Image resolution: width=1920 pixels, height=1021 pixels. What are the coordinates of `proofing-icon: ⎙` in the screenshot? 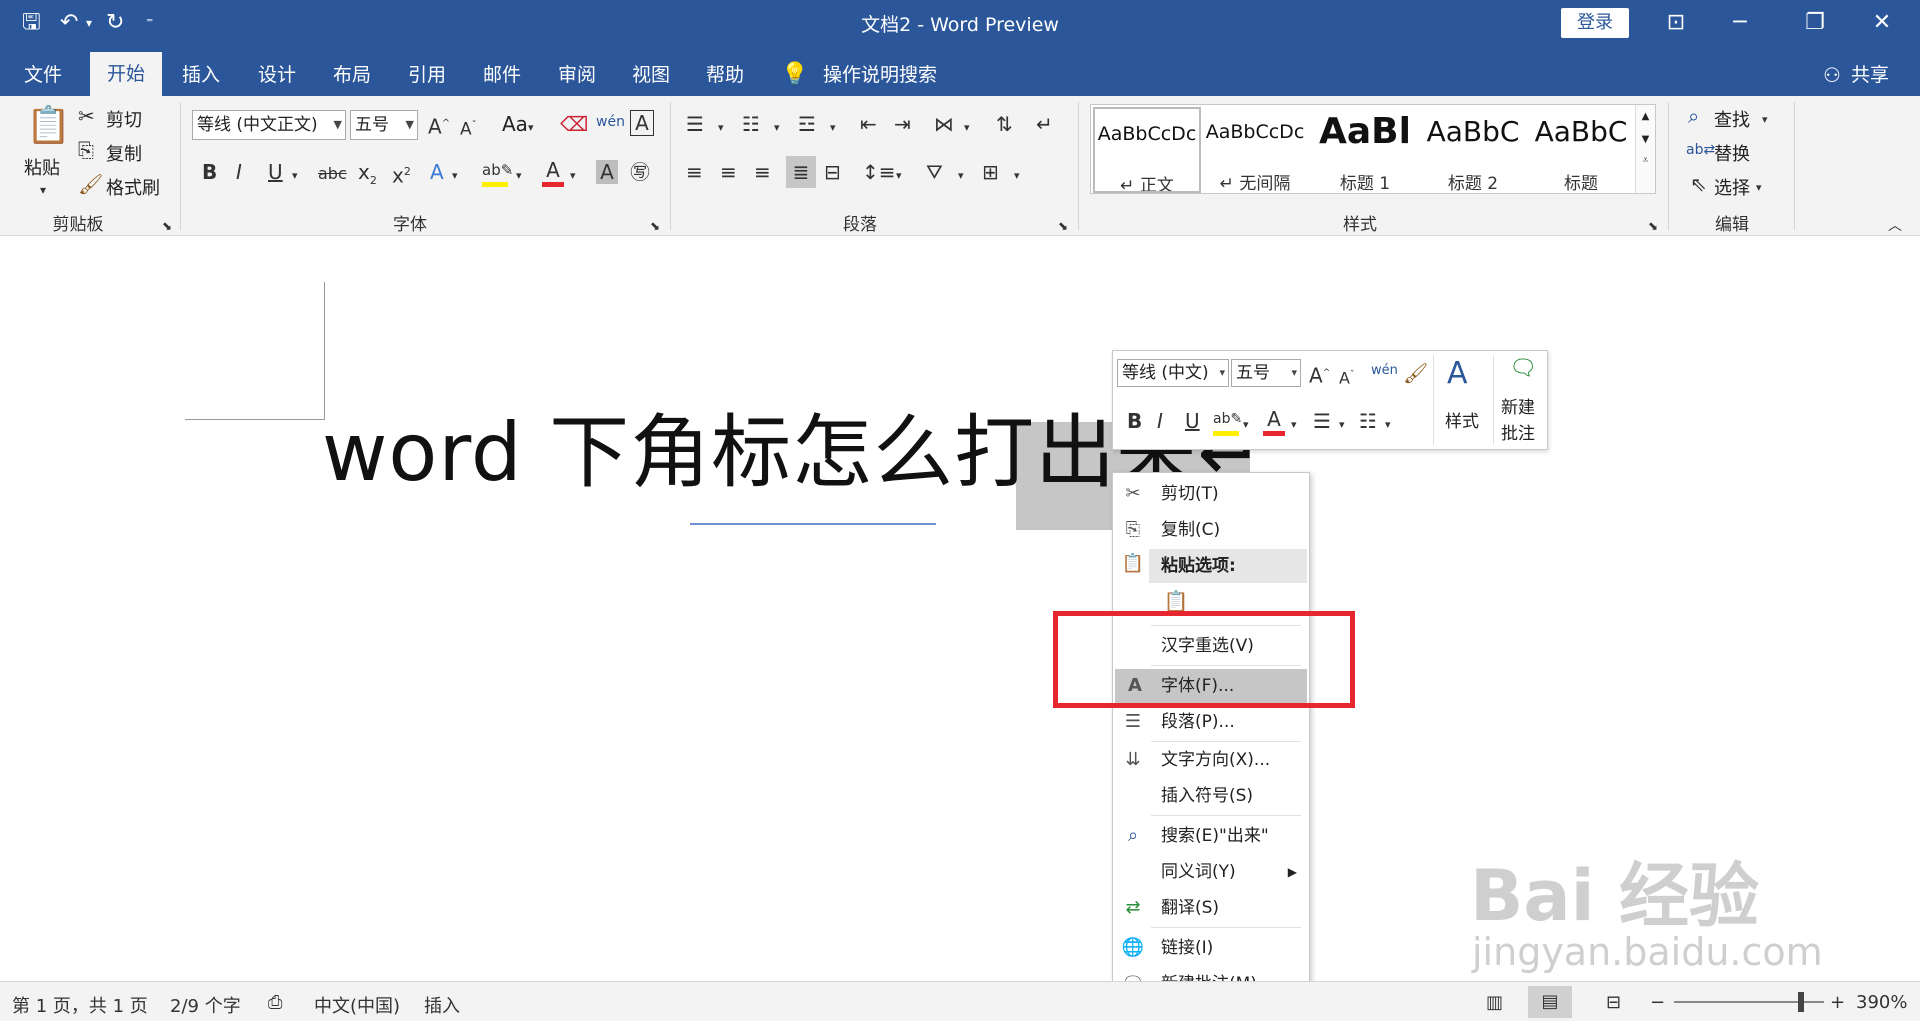 It's located at (275, 1002).